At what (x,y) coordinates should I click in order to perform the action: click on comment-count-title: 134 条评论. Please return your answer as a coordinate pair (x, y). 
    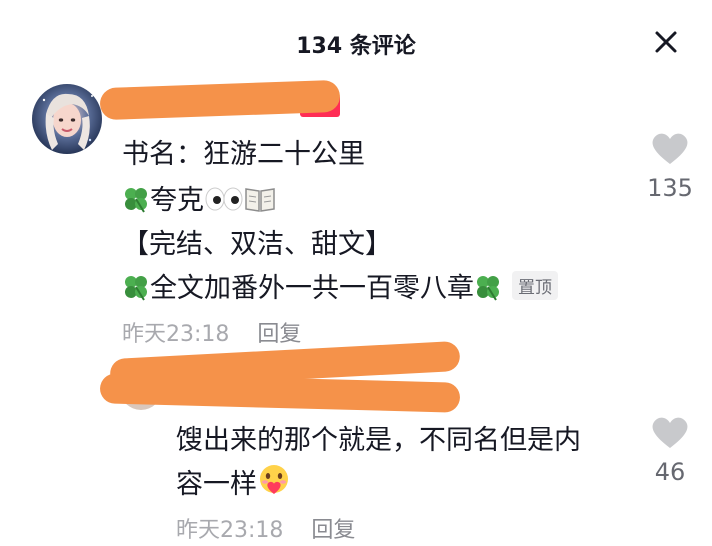
    Looking at the image, I should click on (356, 46).